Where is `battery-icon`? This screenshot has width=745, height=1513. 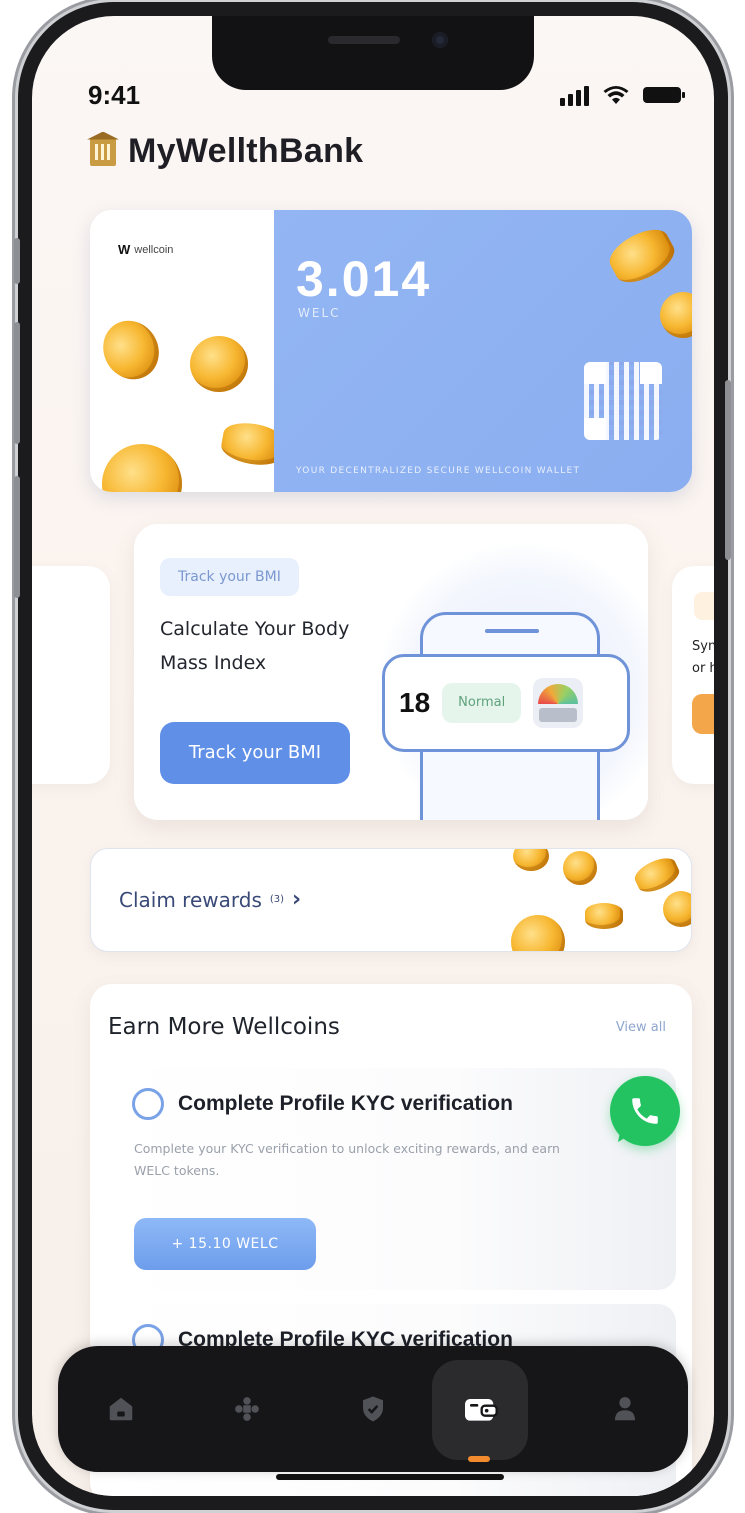
battery-icon is located at coordinates (664, 95).